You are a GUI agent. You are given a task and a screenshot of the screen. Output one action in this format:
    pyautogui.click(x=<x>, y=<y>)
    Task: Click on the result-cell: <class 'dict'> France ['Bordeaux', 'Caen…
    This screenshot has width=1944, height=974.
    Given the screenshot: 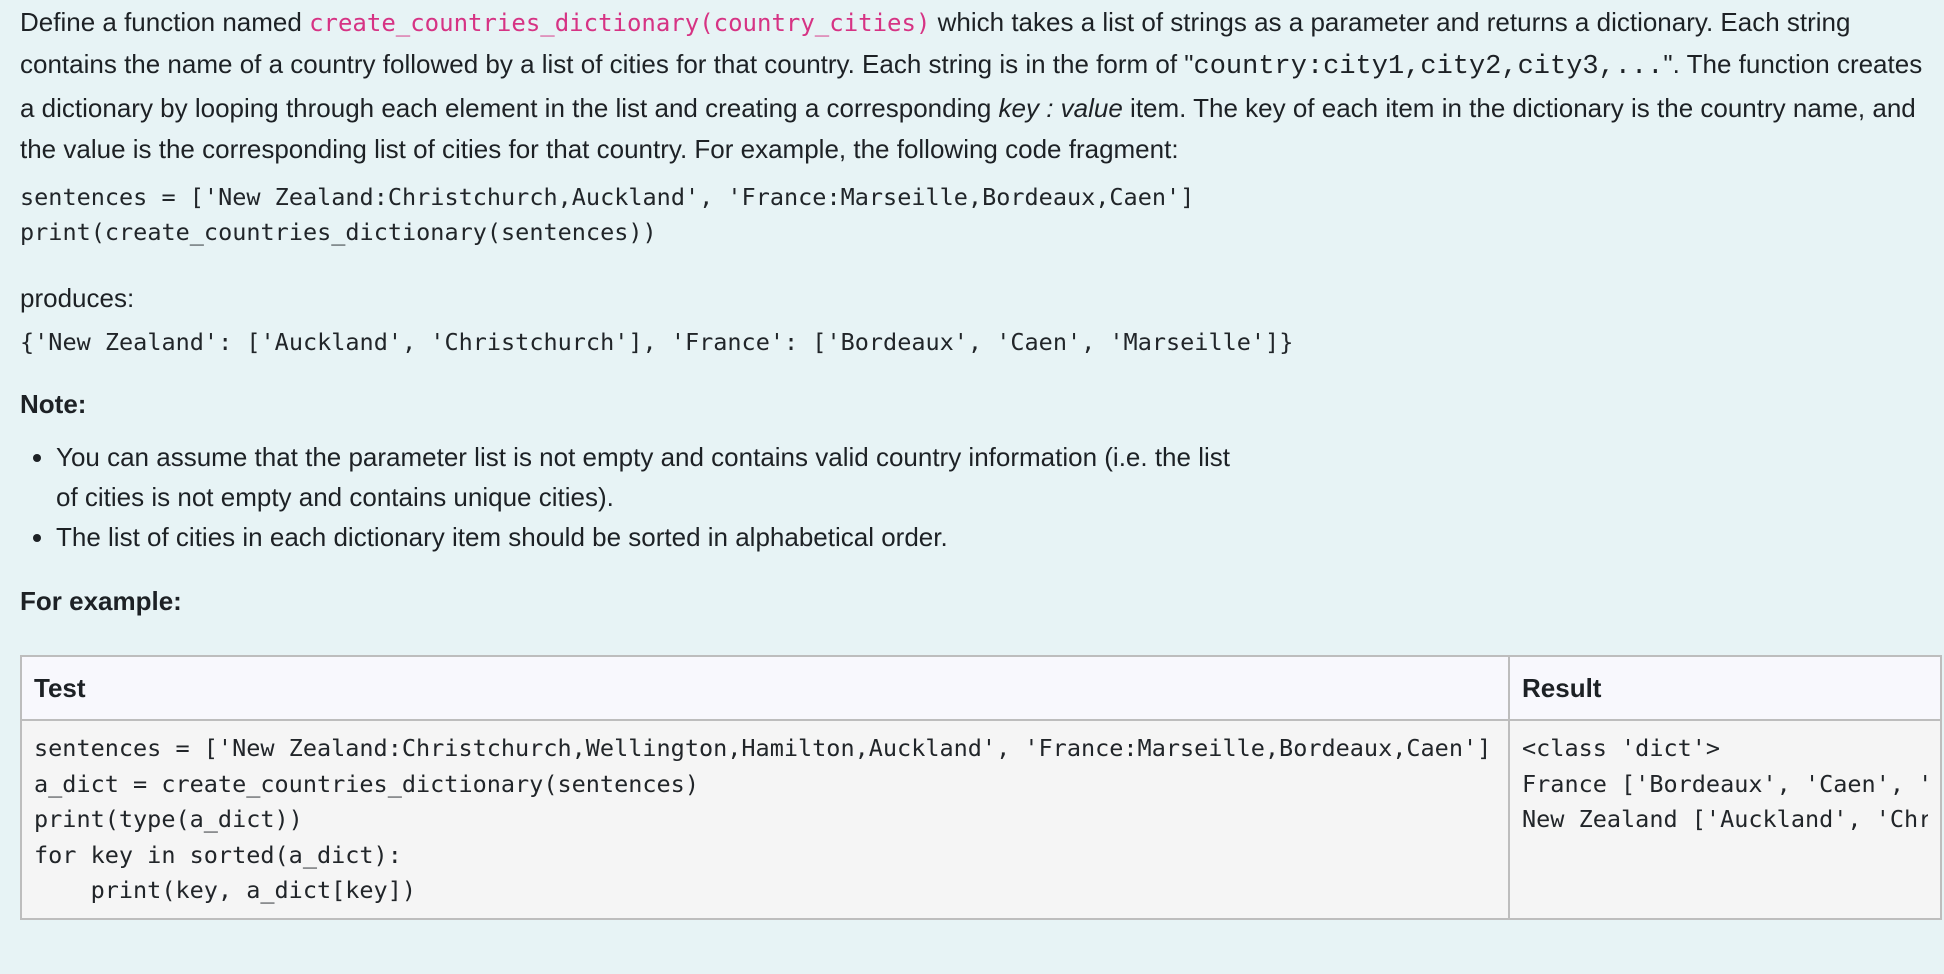 What is the action you would take?
    pyautogui.click(x=1725, y=819)
    